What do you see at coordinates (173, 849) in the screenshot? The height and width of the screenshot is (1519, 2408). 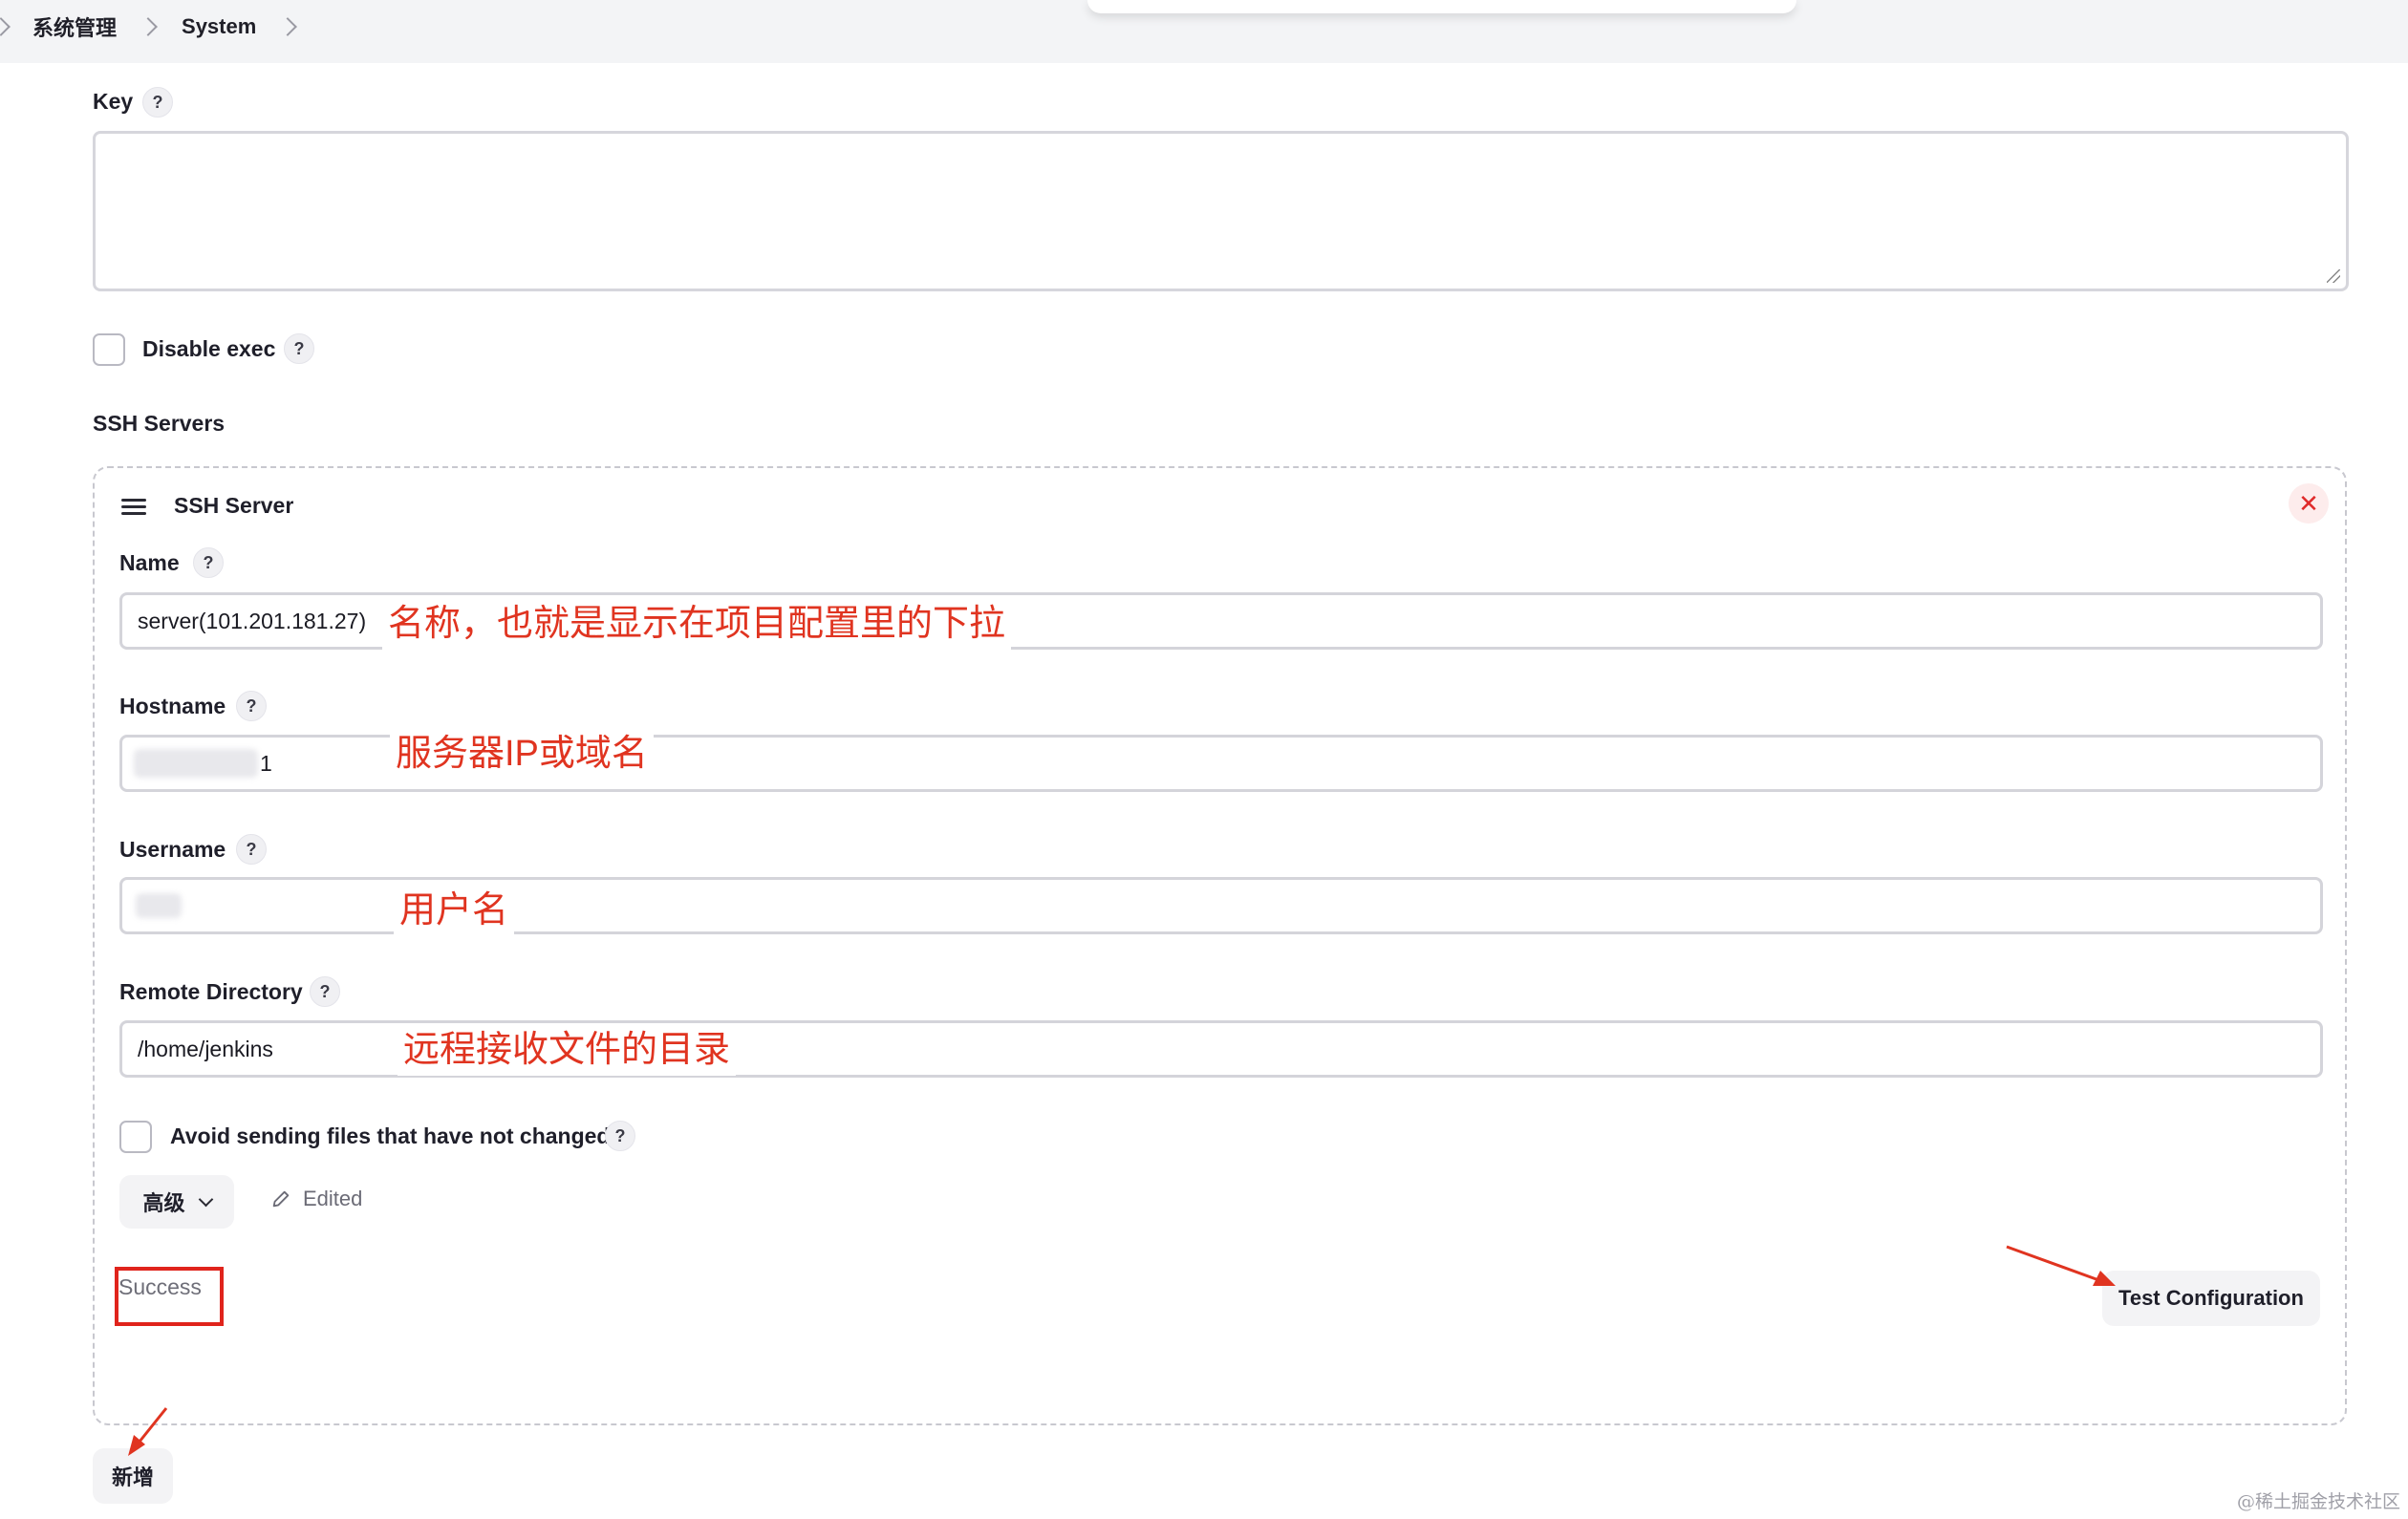 I see `username-label: Username` at bounding box center [173, 849].